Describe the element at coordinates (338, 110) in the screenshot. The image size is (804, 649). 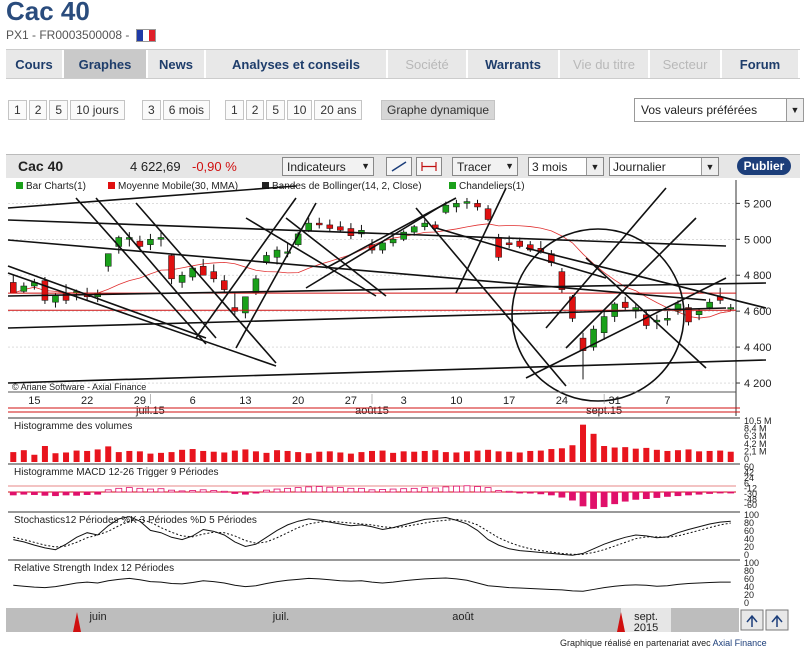
I see `years-button-4: 20 ans` at that location.